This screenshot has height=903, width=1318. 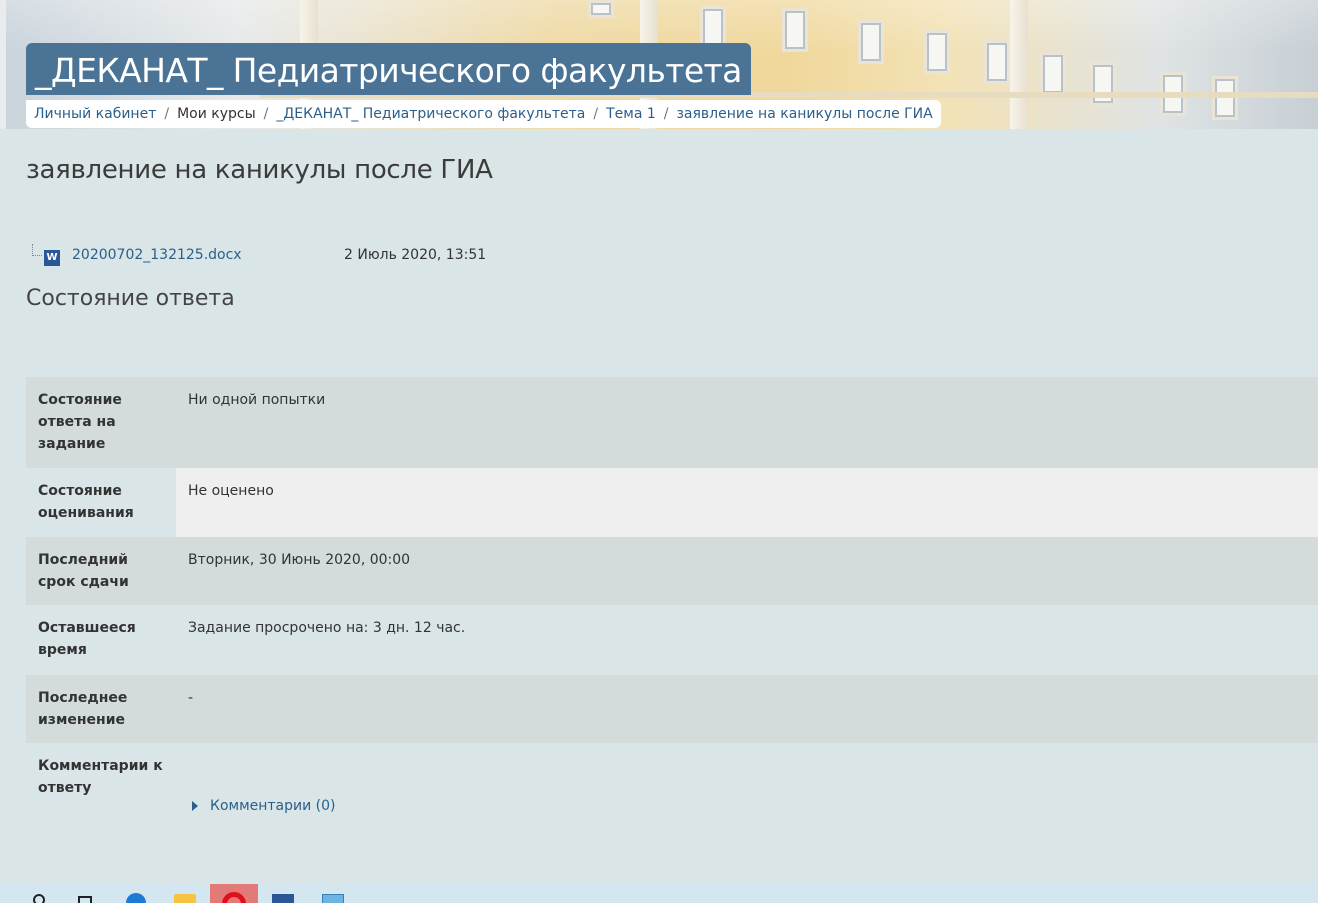 I want to click on table-row: Состояние оценивания Не оценено, so click(x=672, y=502).